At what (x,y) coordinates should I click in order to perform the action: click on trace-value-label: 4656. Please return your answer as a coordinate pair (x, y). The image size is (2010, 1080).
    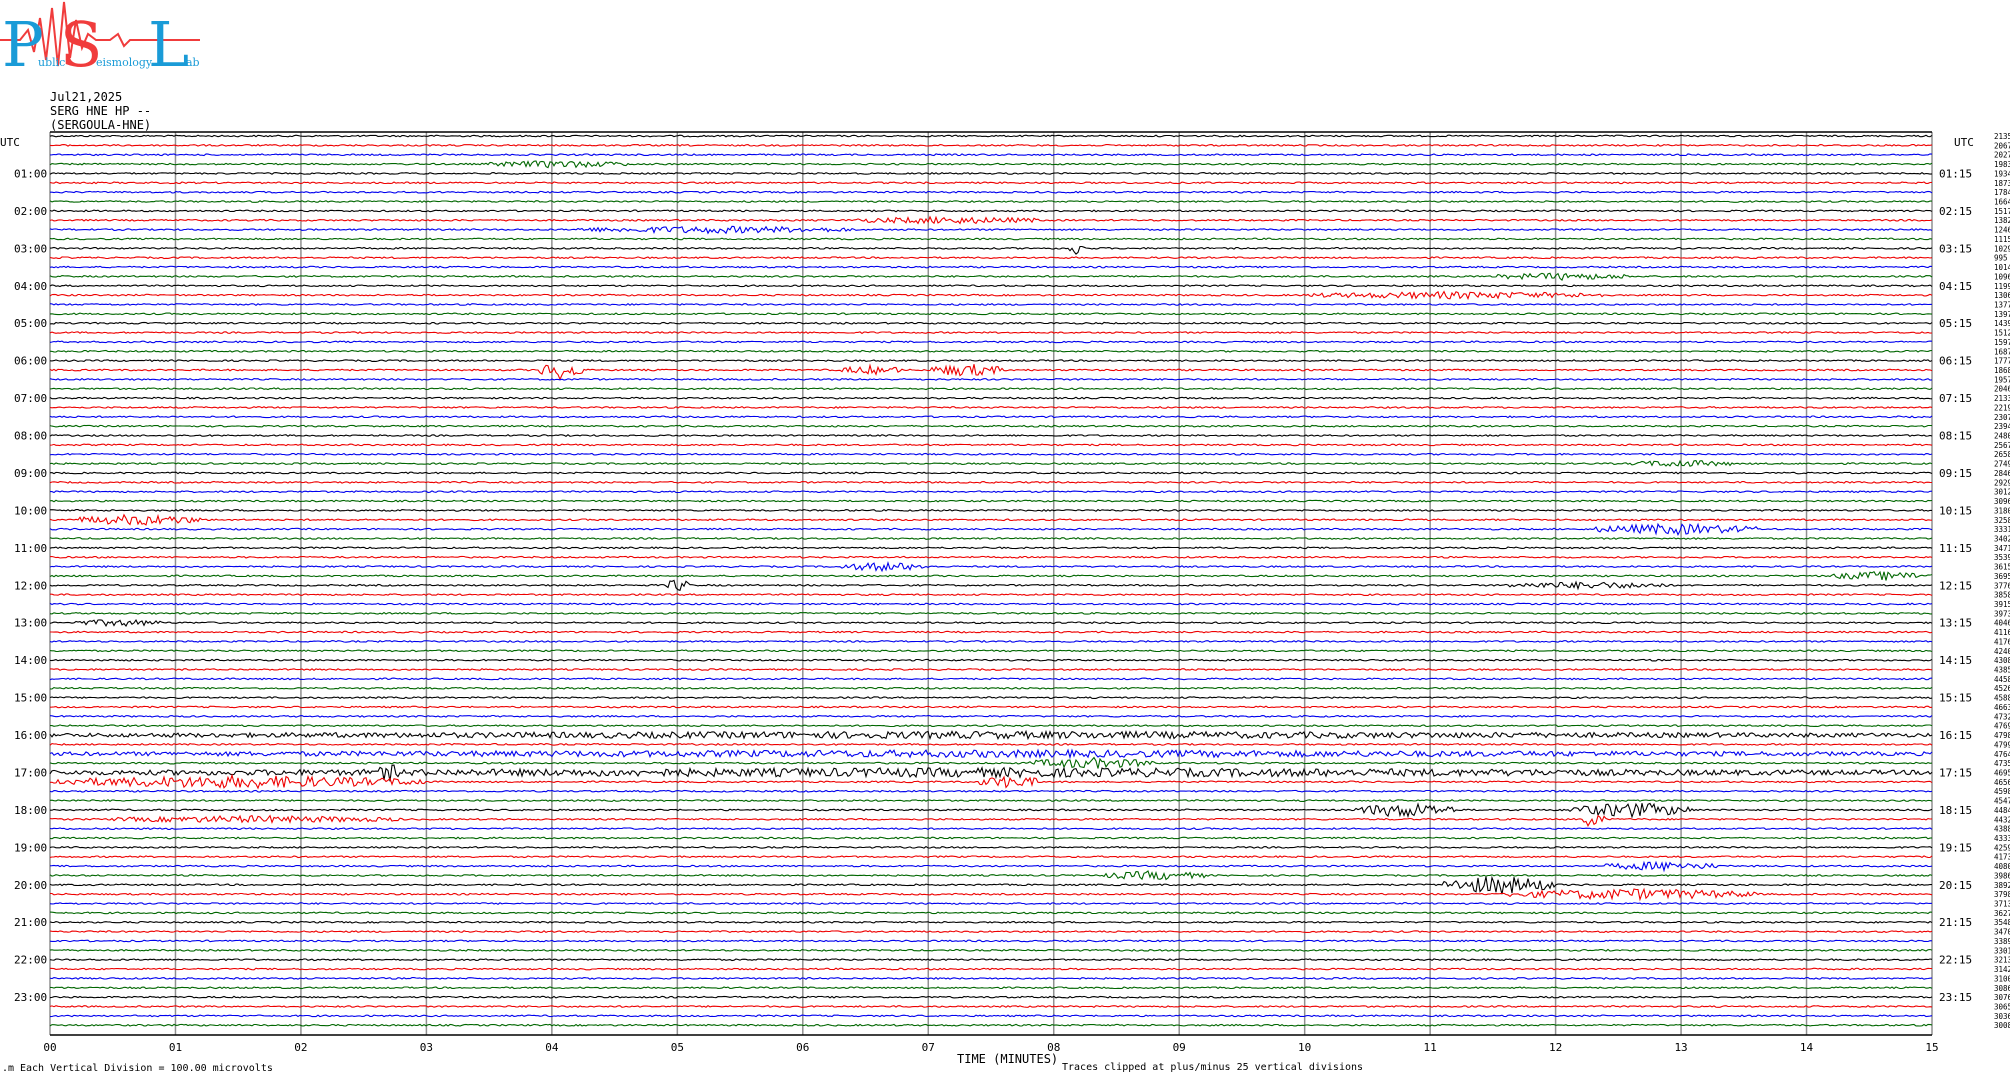
    Looking at the image, I should click on (2002, 782).